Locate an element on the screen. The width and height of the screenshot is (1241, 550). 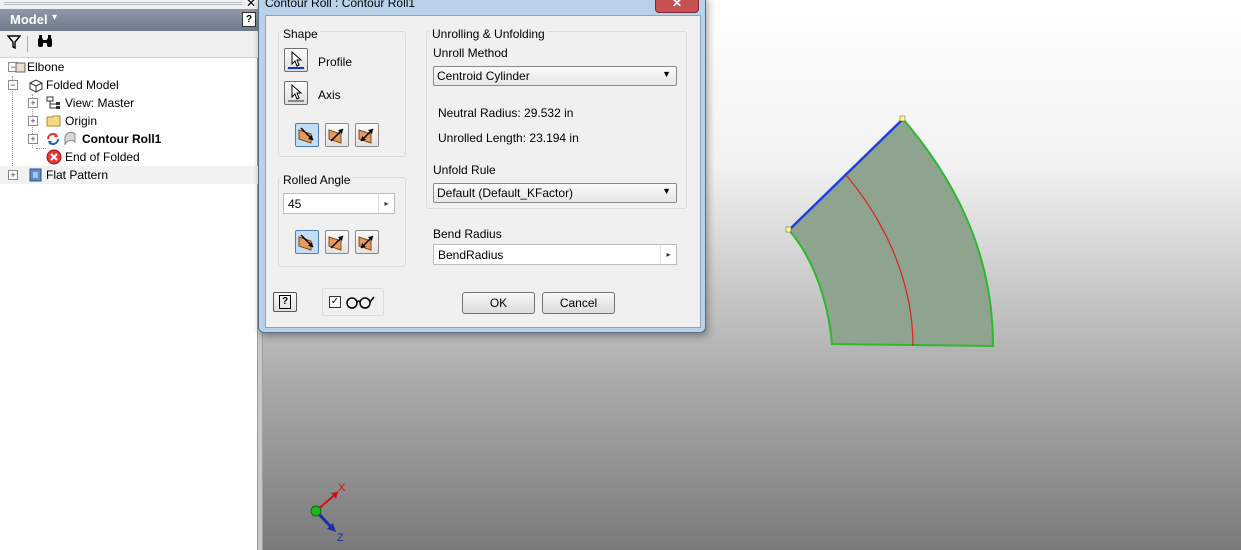
bend-radius-arrow-icon: ▸ is located at coordinates (668, 254).